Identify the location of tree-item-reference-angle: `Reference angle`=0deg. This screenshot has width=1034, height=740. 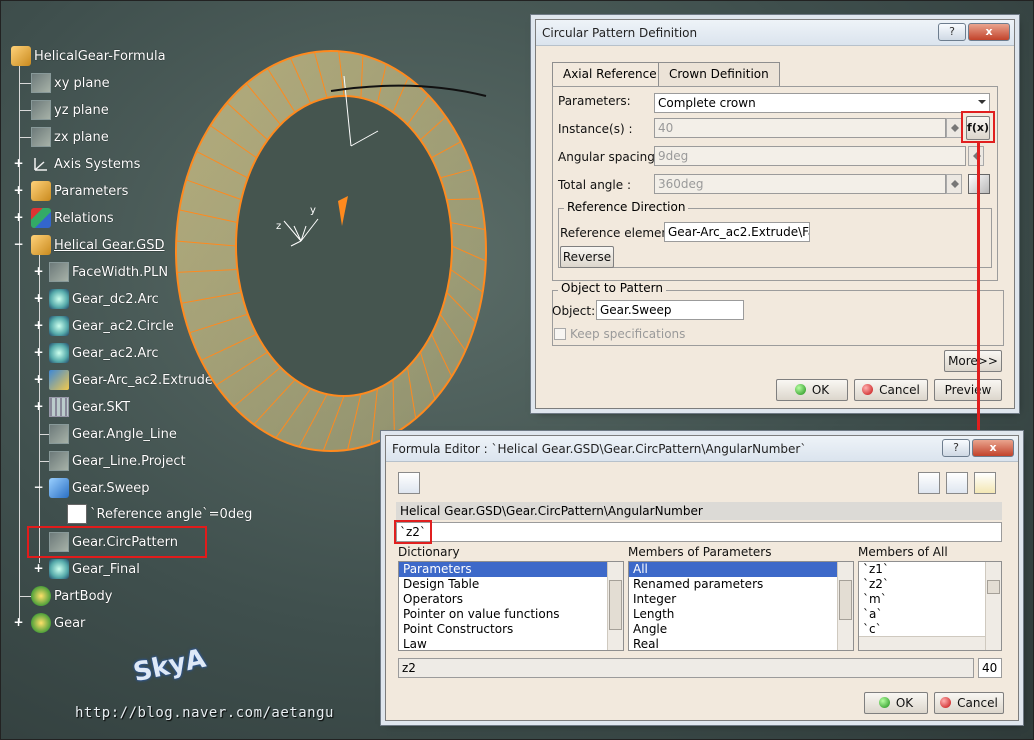
(159, 514).